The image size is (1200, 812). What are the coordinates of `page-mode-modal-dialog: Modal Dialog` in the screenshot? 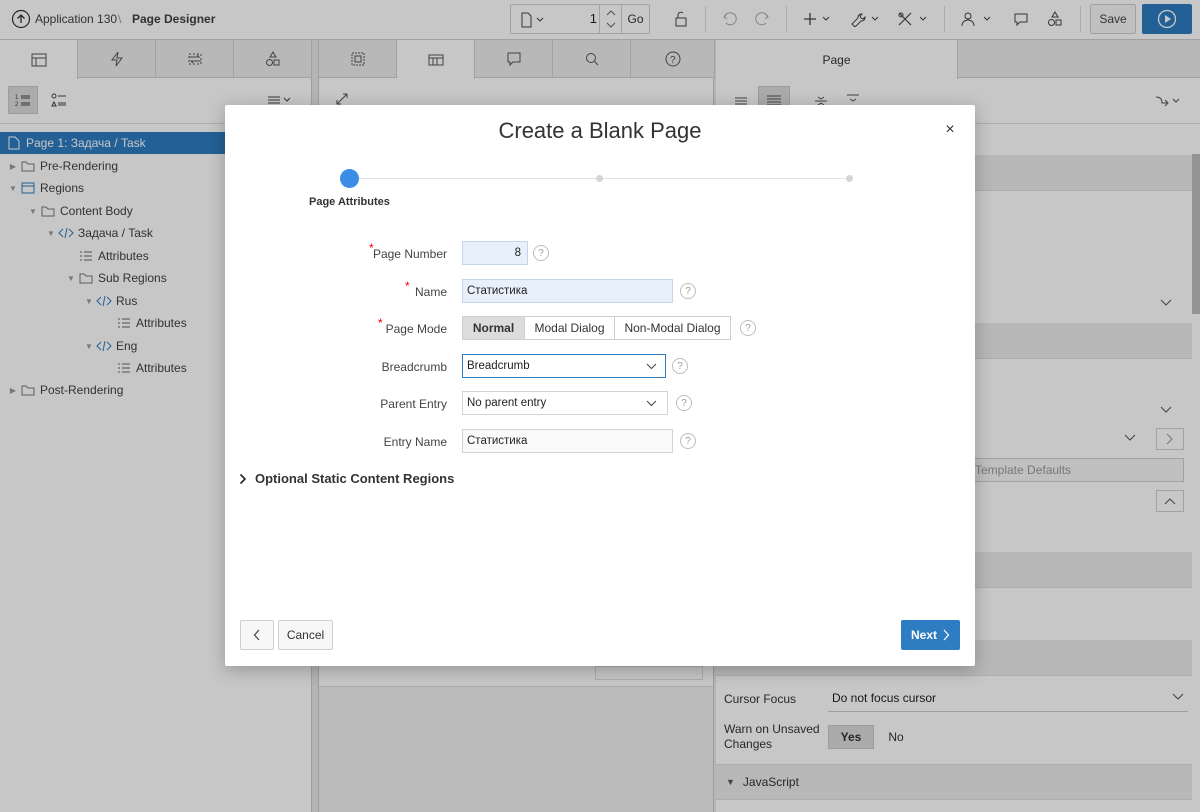 It's located at (569, 328).